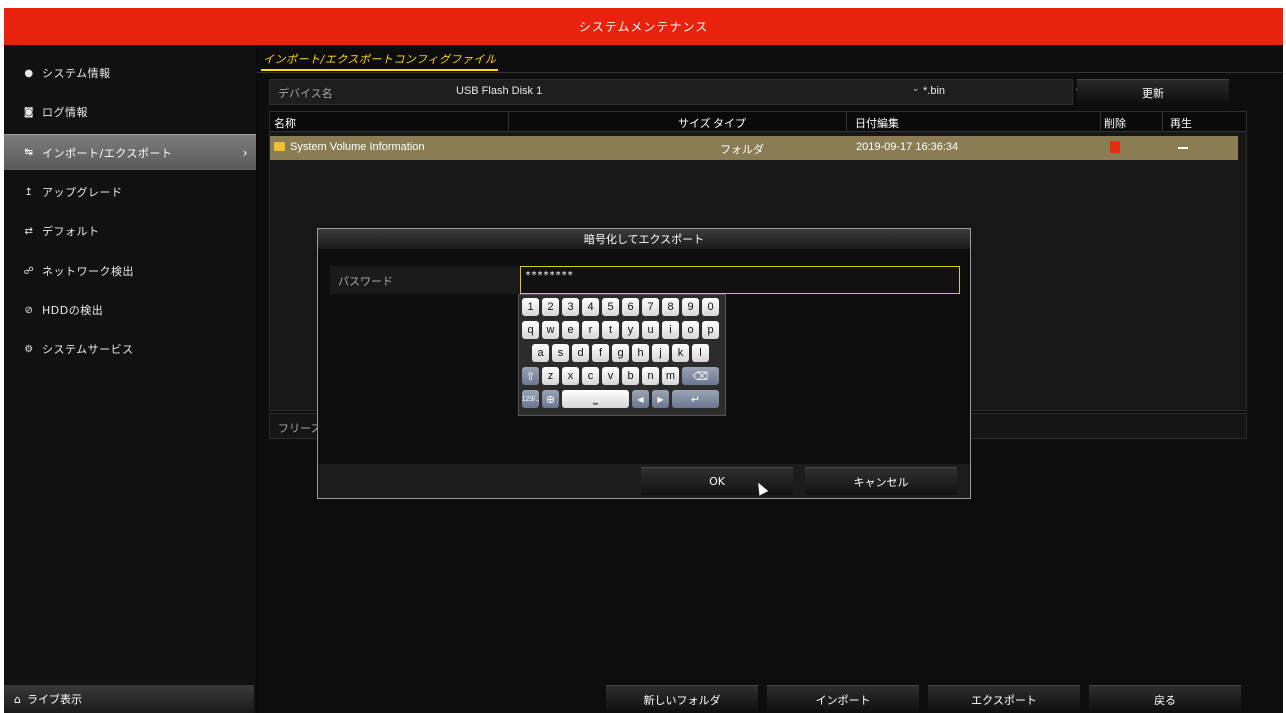 The height and width of the screenshot is (713, 1286). I want to click on back-button: 戻る, so click(1165, 699).